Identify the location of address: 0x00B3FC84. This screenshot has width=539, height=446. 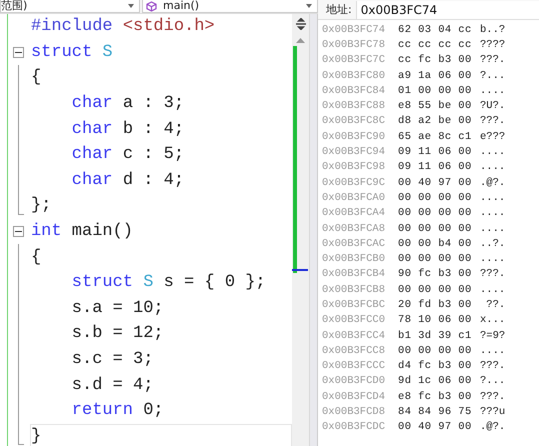
(354, 90).